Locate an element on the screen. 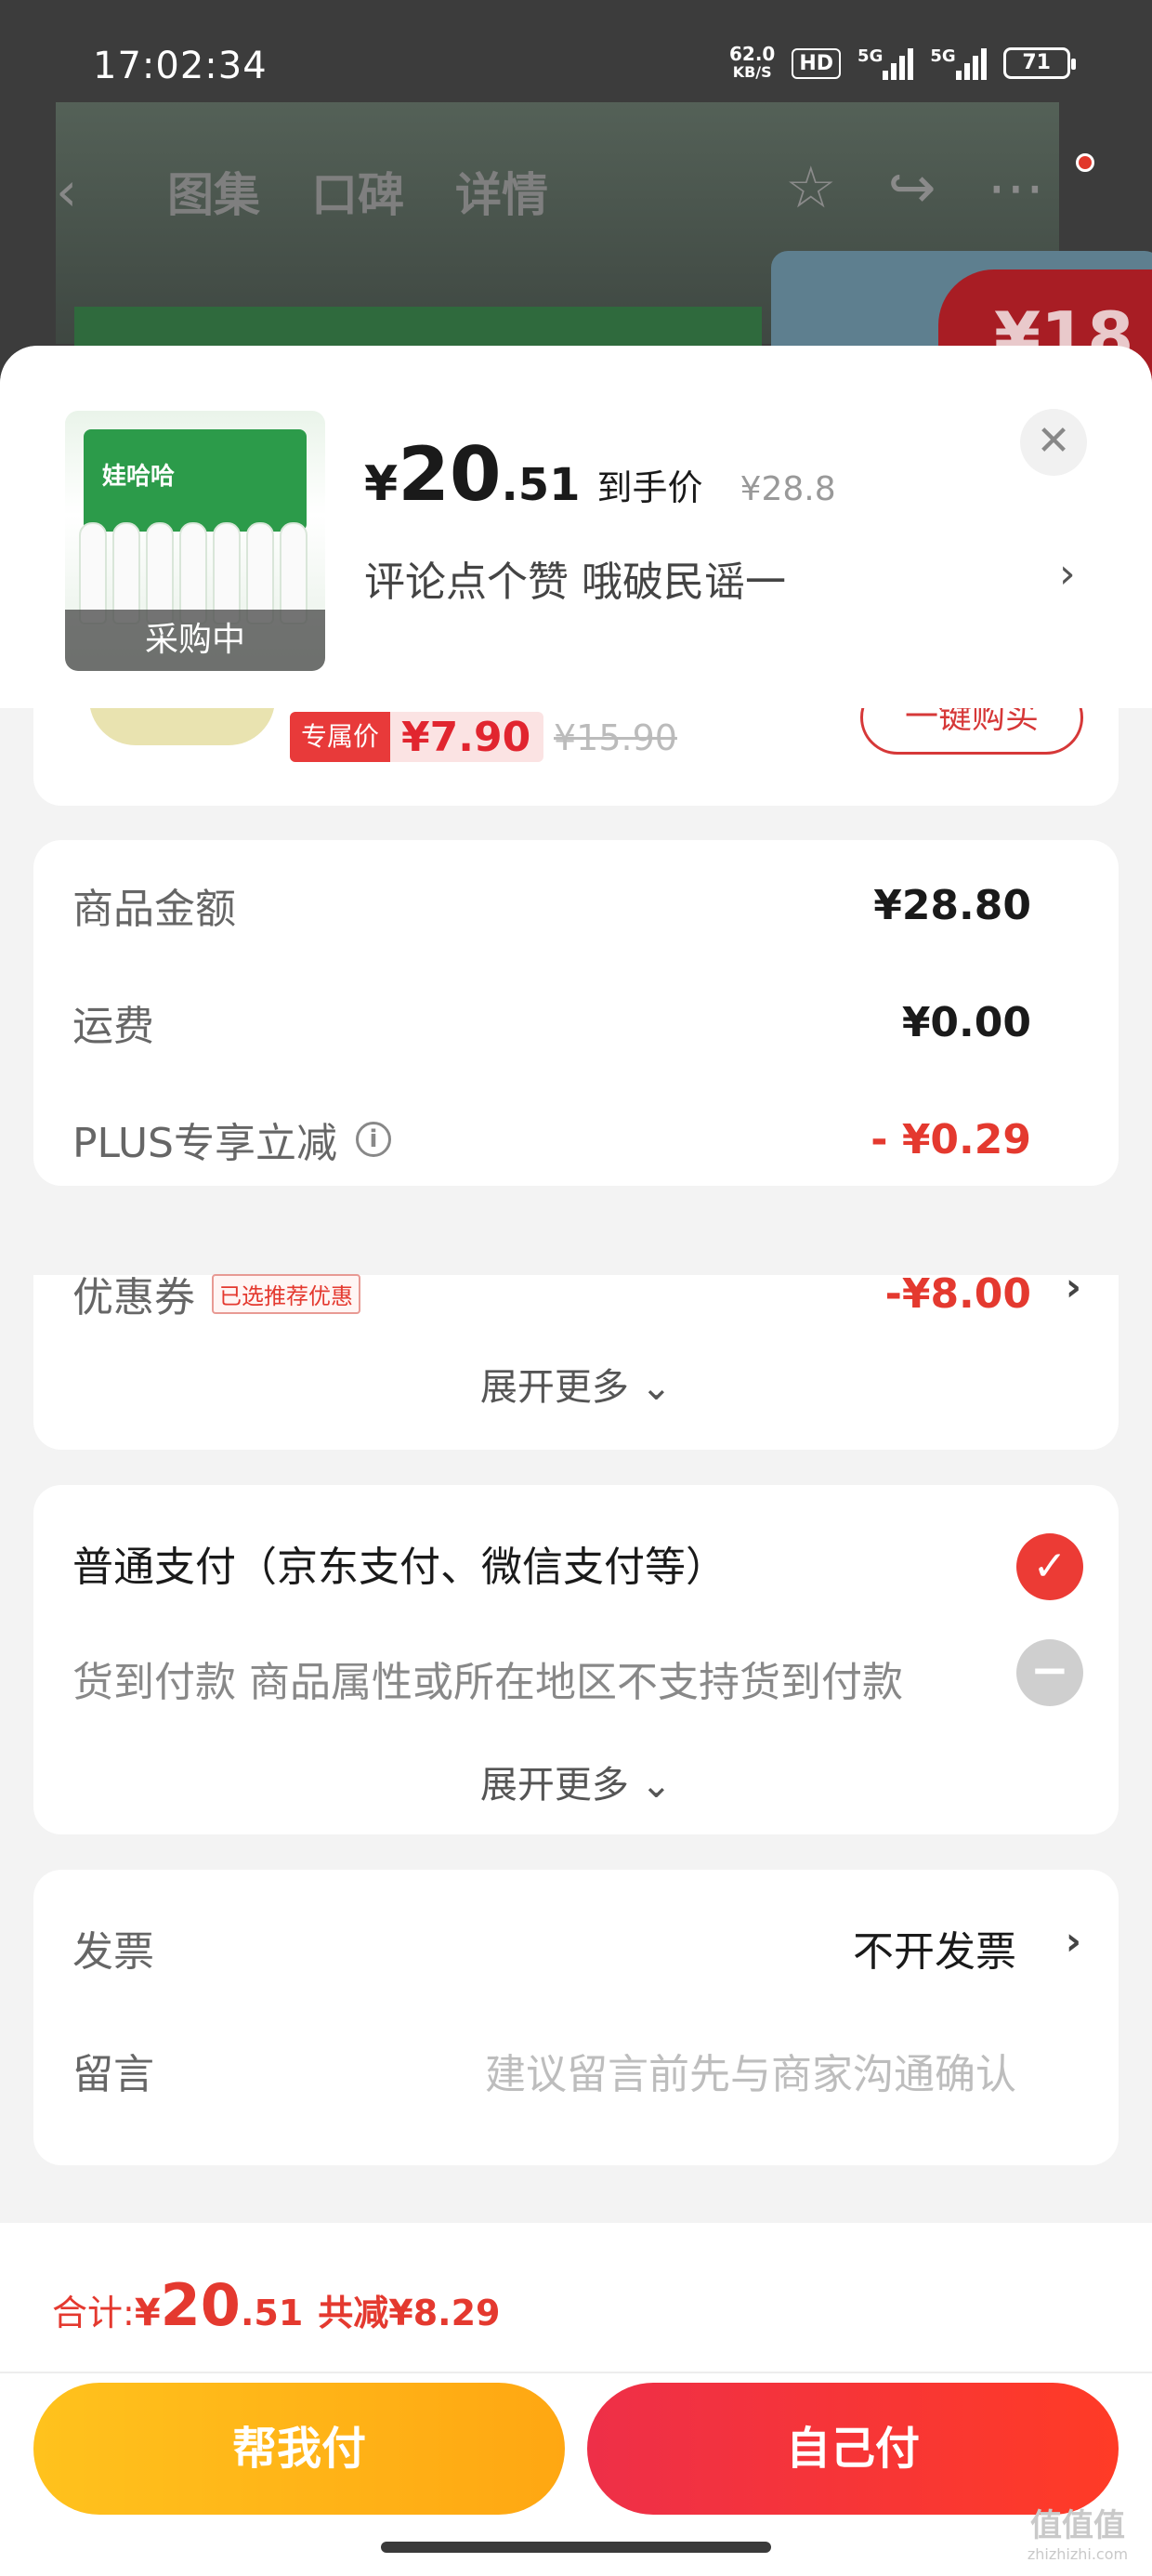  signal-label-2: 5G is located at coordinates (943, 56).